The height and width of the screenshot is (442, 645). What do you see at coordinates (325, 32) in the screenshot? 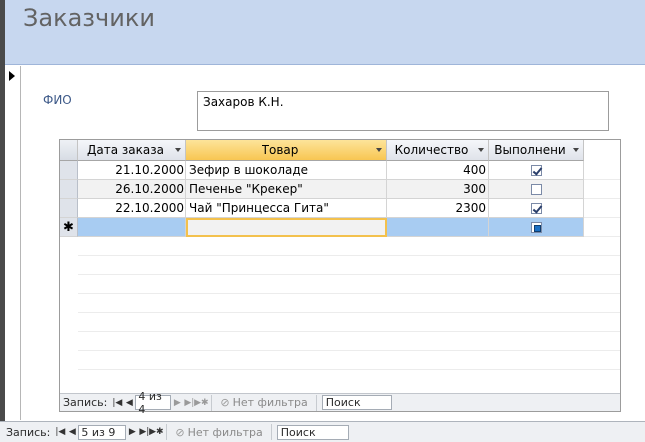
I see `form-header: Заказчики` at bounding box center [325, 32].